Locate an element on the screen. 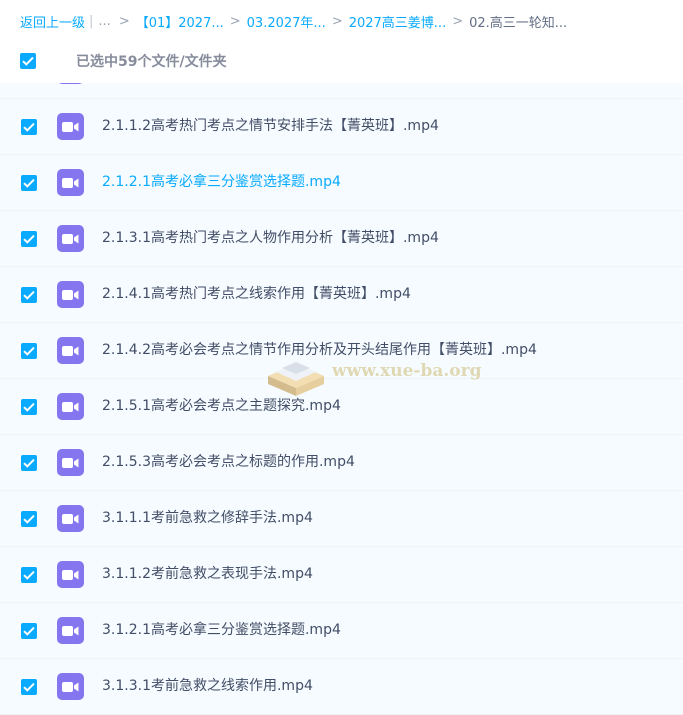 Image resolution: width=683 pixels, height=715 pixels. file-row: 2.1.1.2高考热门考点之情节安排手法【菁英班】.mp4 is located at coordinates (341, 127).